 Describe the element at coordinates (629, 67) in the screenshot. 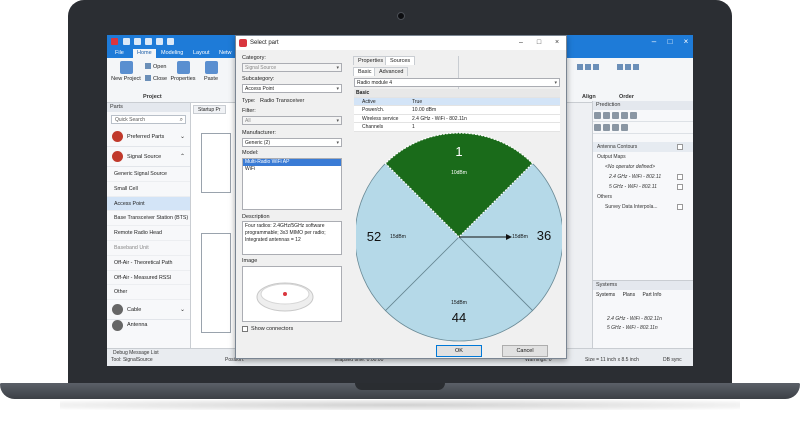

I see `order-tools` at that location.